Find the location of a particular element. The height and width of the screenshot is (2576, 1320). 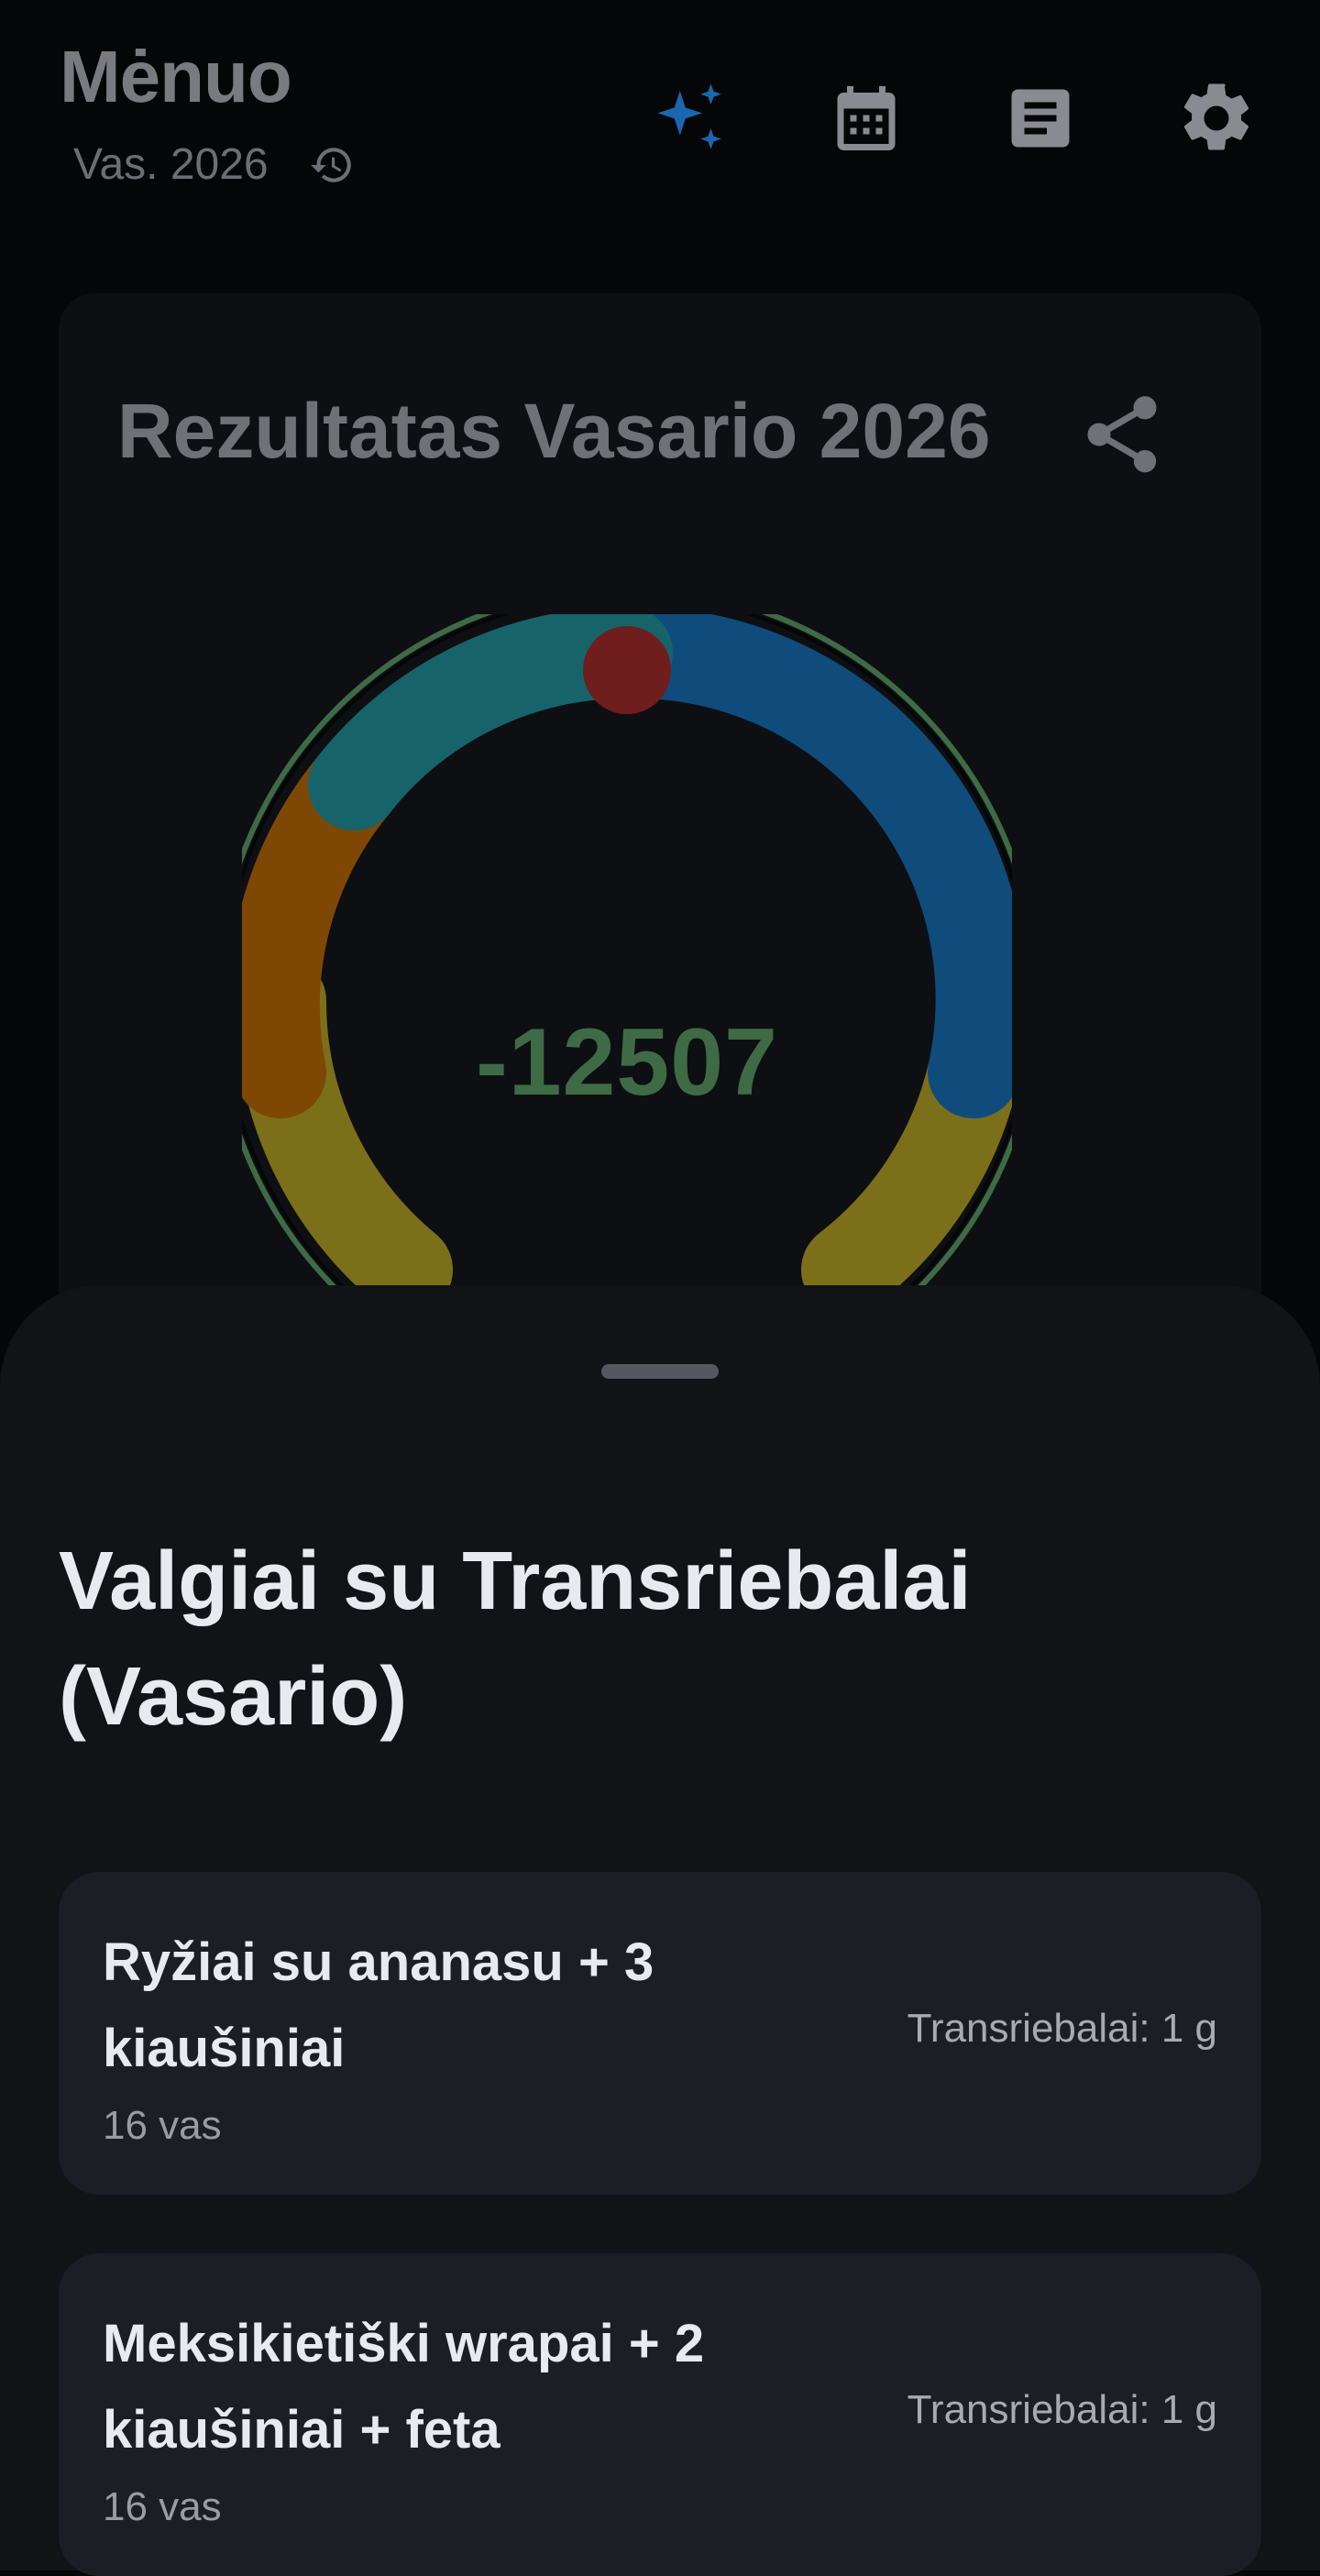

month-selector: Vas. 2026 is located at coordinates (214, 164).